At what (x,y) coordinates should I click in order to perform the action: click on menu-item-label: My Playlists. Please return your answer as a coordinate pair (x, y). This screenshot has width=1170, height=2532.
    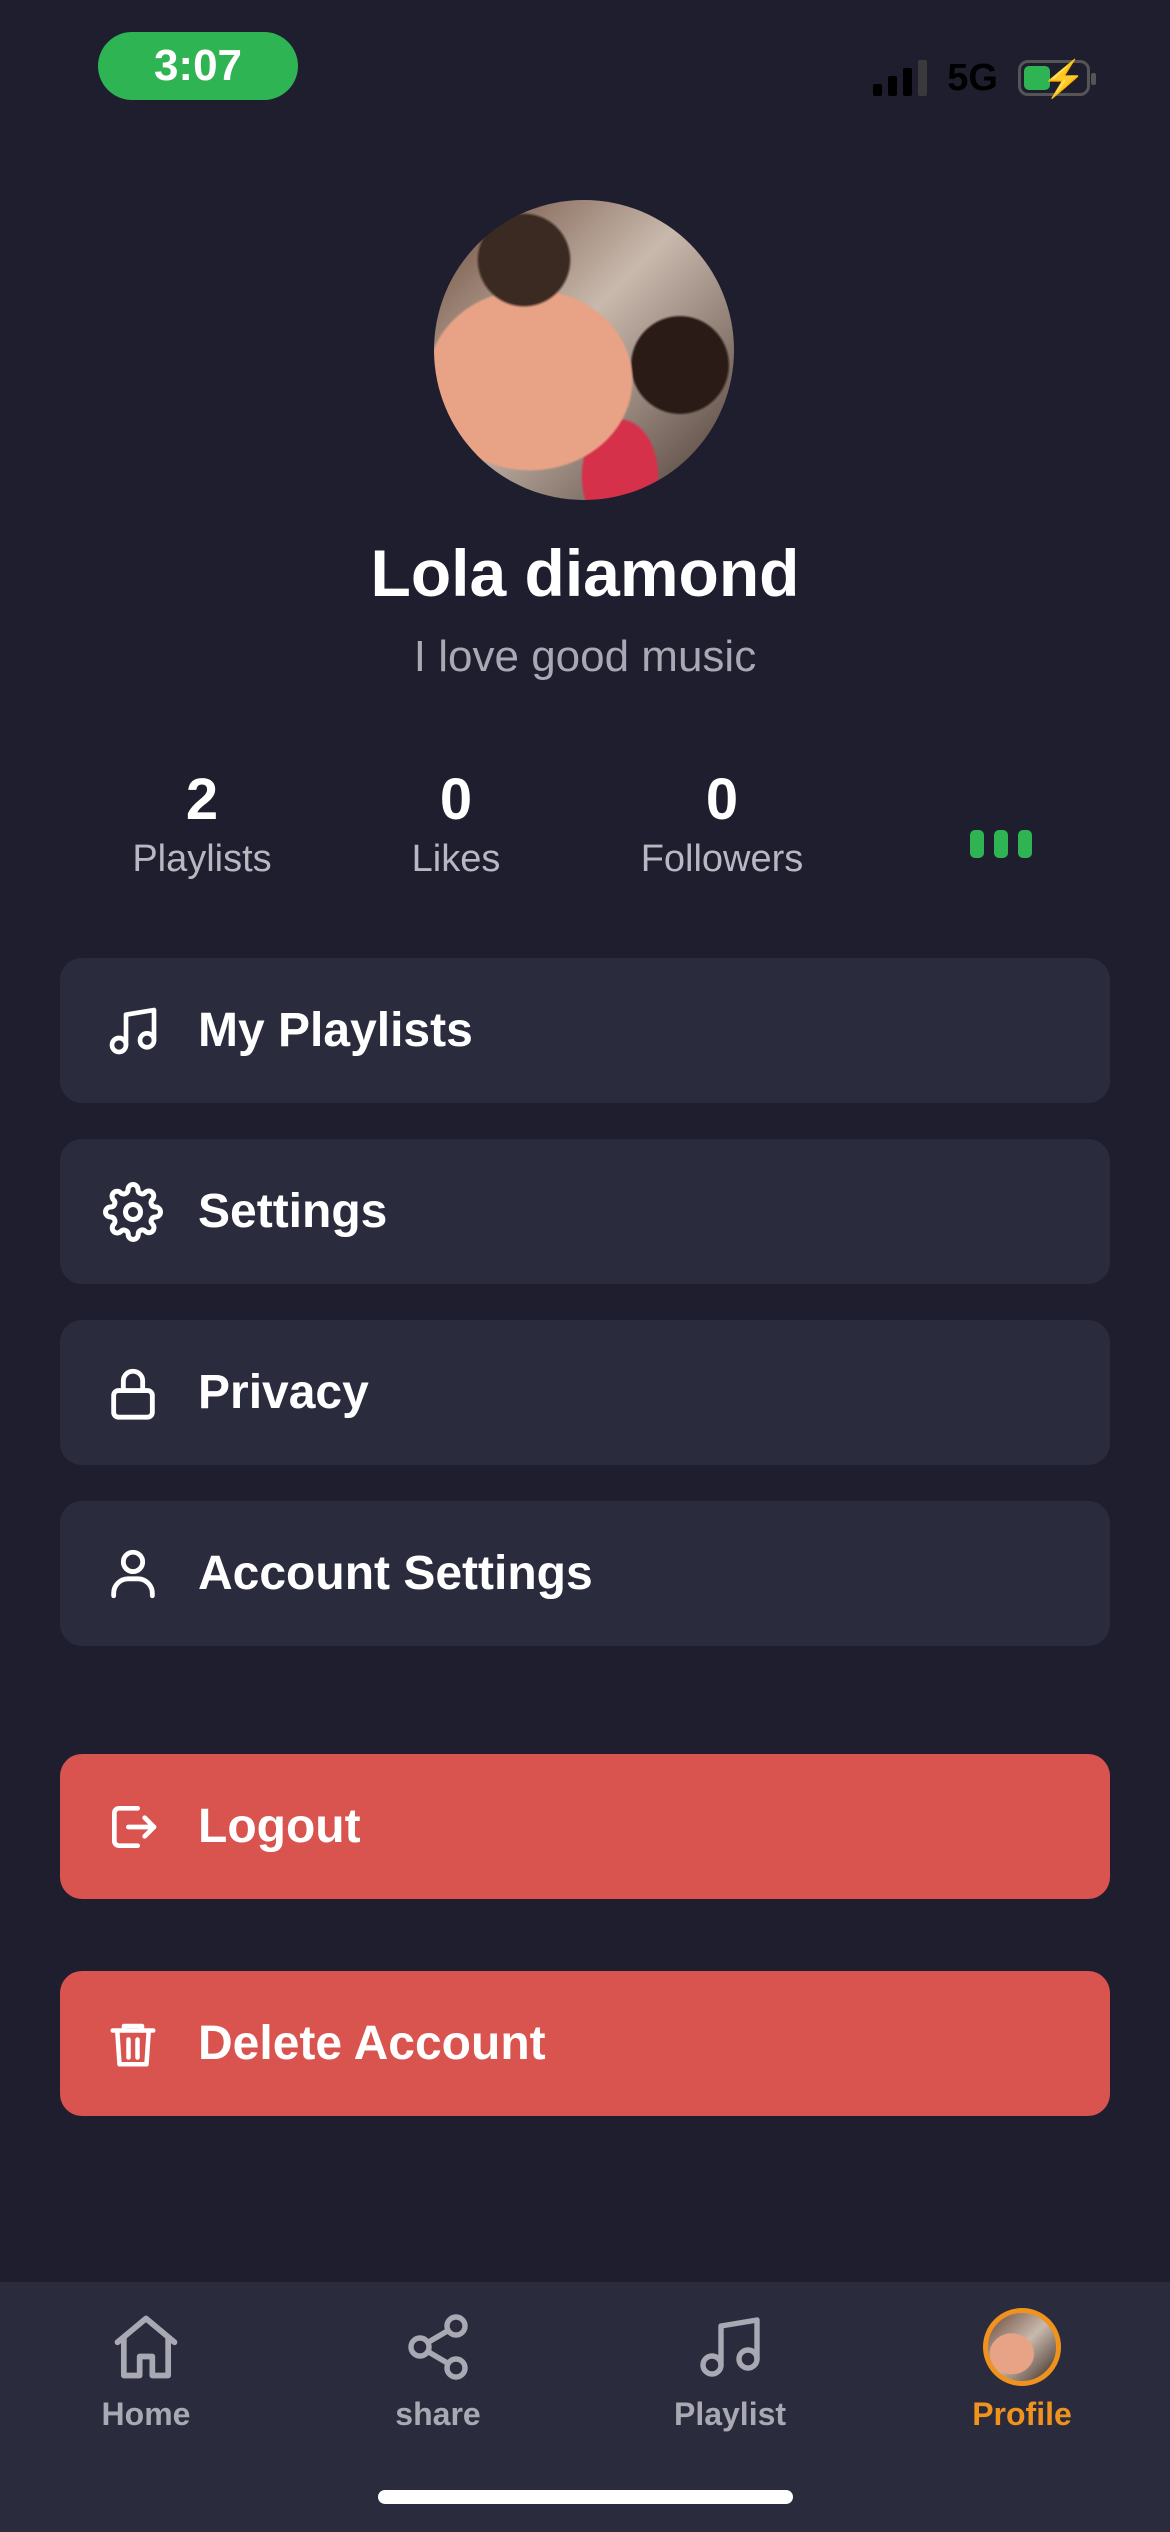
    Looking at the image, I should click on (335, 1030).